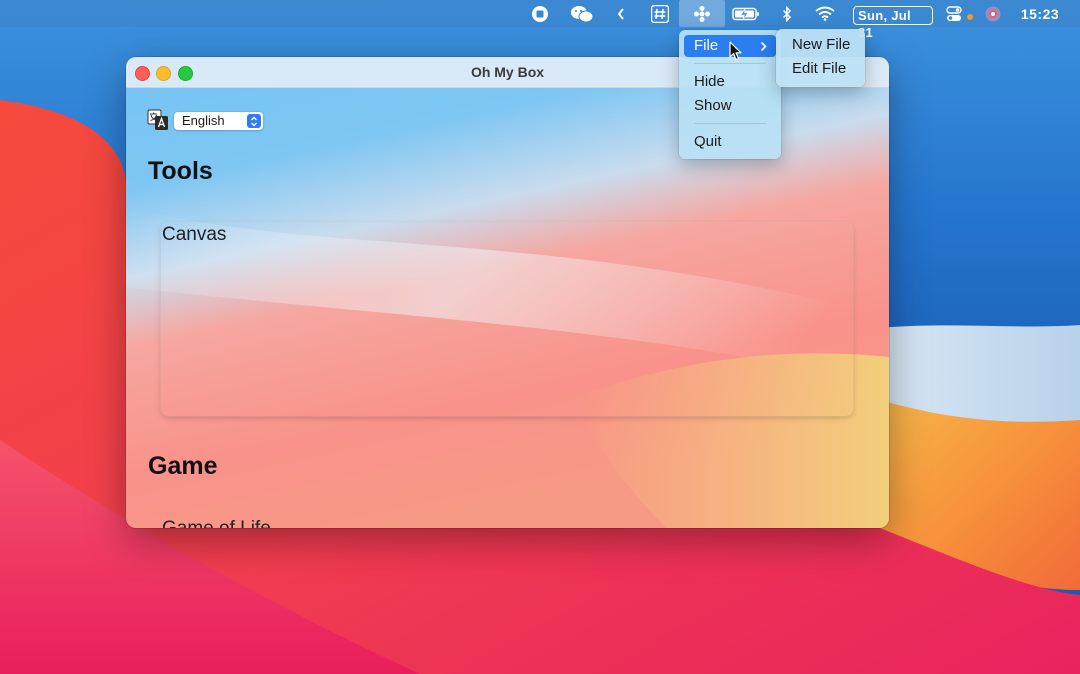 The width and height of the screenshot is (1080, 674). I want to click on wechat-icon, so click(582, 13).